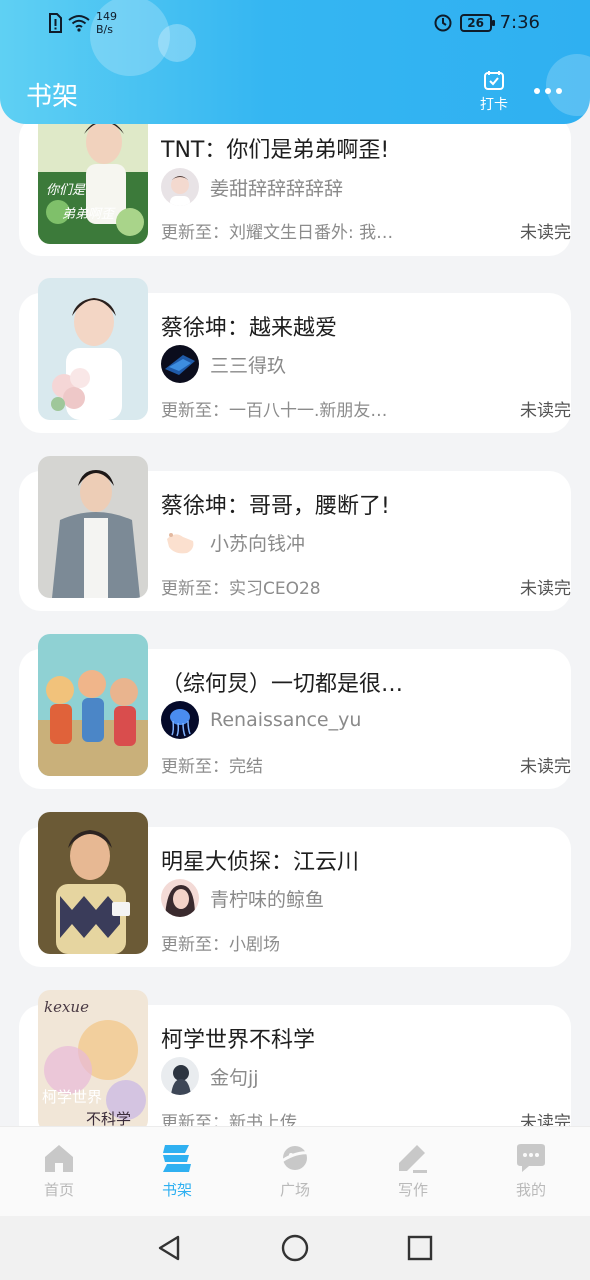 The image size is (590, 1280). I want to click on author-row: 三三得玖, so click(223, 364).